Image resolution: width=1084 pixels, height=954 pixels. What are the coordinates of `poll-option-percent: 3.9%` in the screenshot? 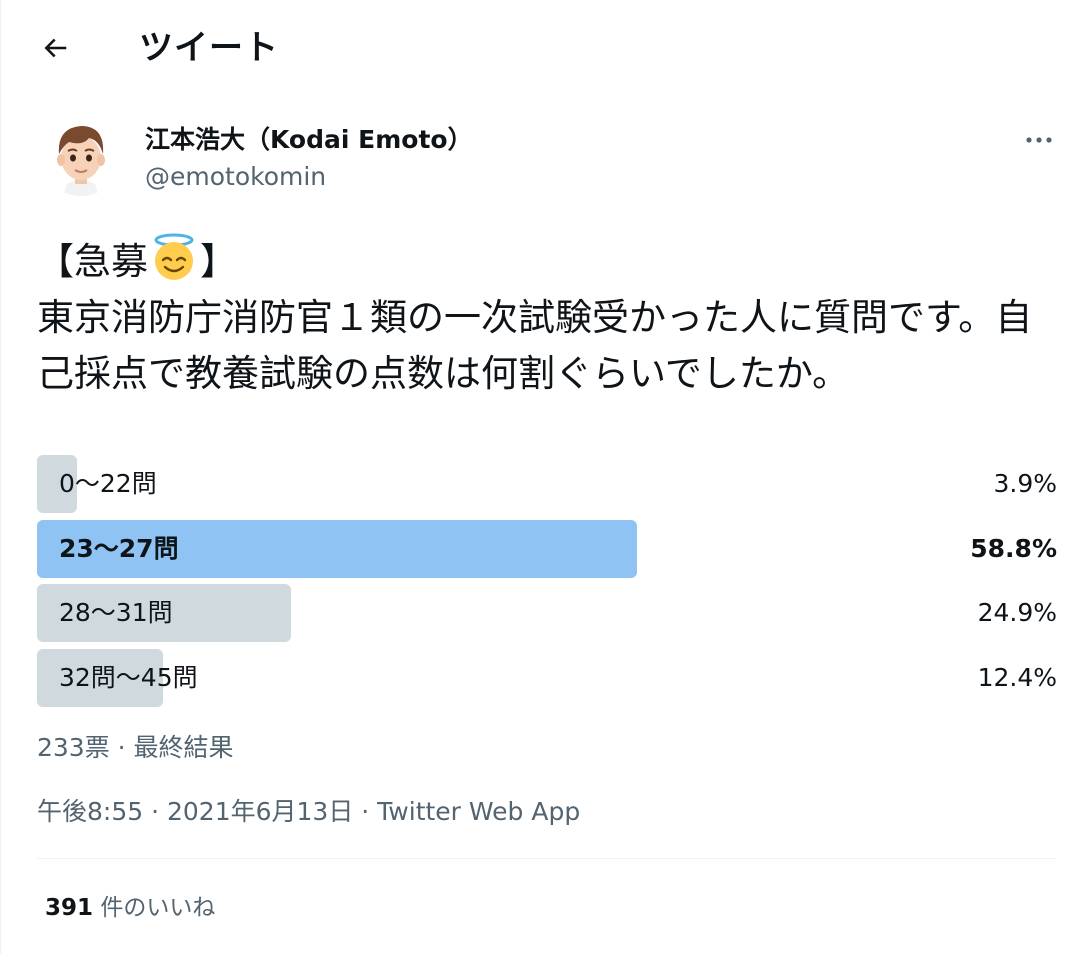 It's located at (1025, 483).